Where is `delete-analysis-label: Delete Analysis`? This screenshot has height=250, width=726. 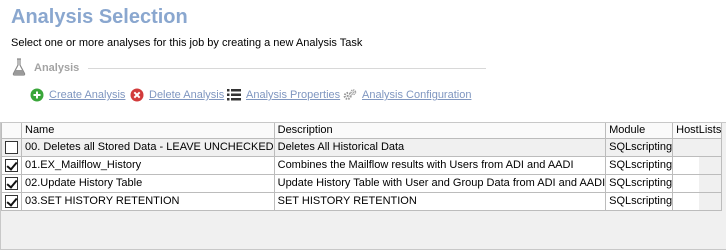
delete-analysis-label: Delete Analysis is located at coordinates (187, 95).